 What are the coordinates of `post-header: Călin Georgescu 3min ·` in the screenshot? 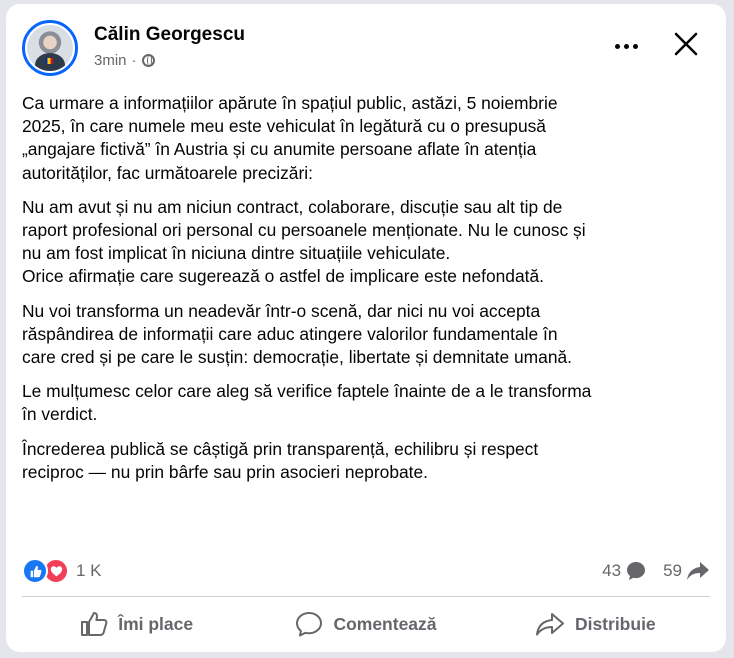 It's located at (366, 50).